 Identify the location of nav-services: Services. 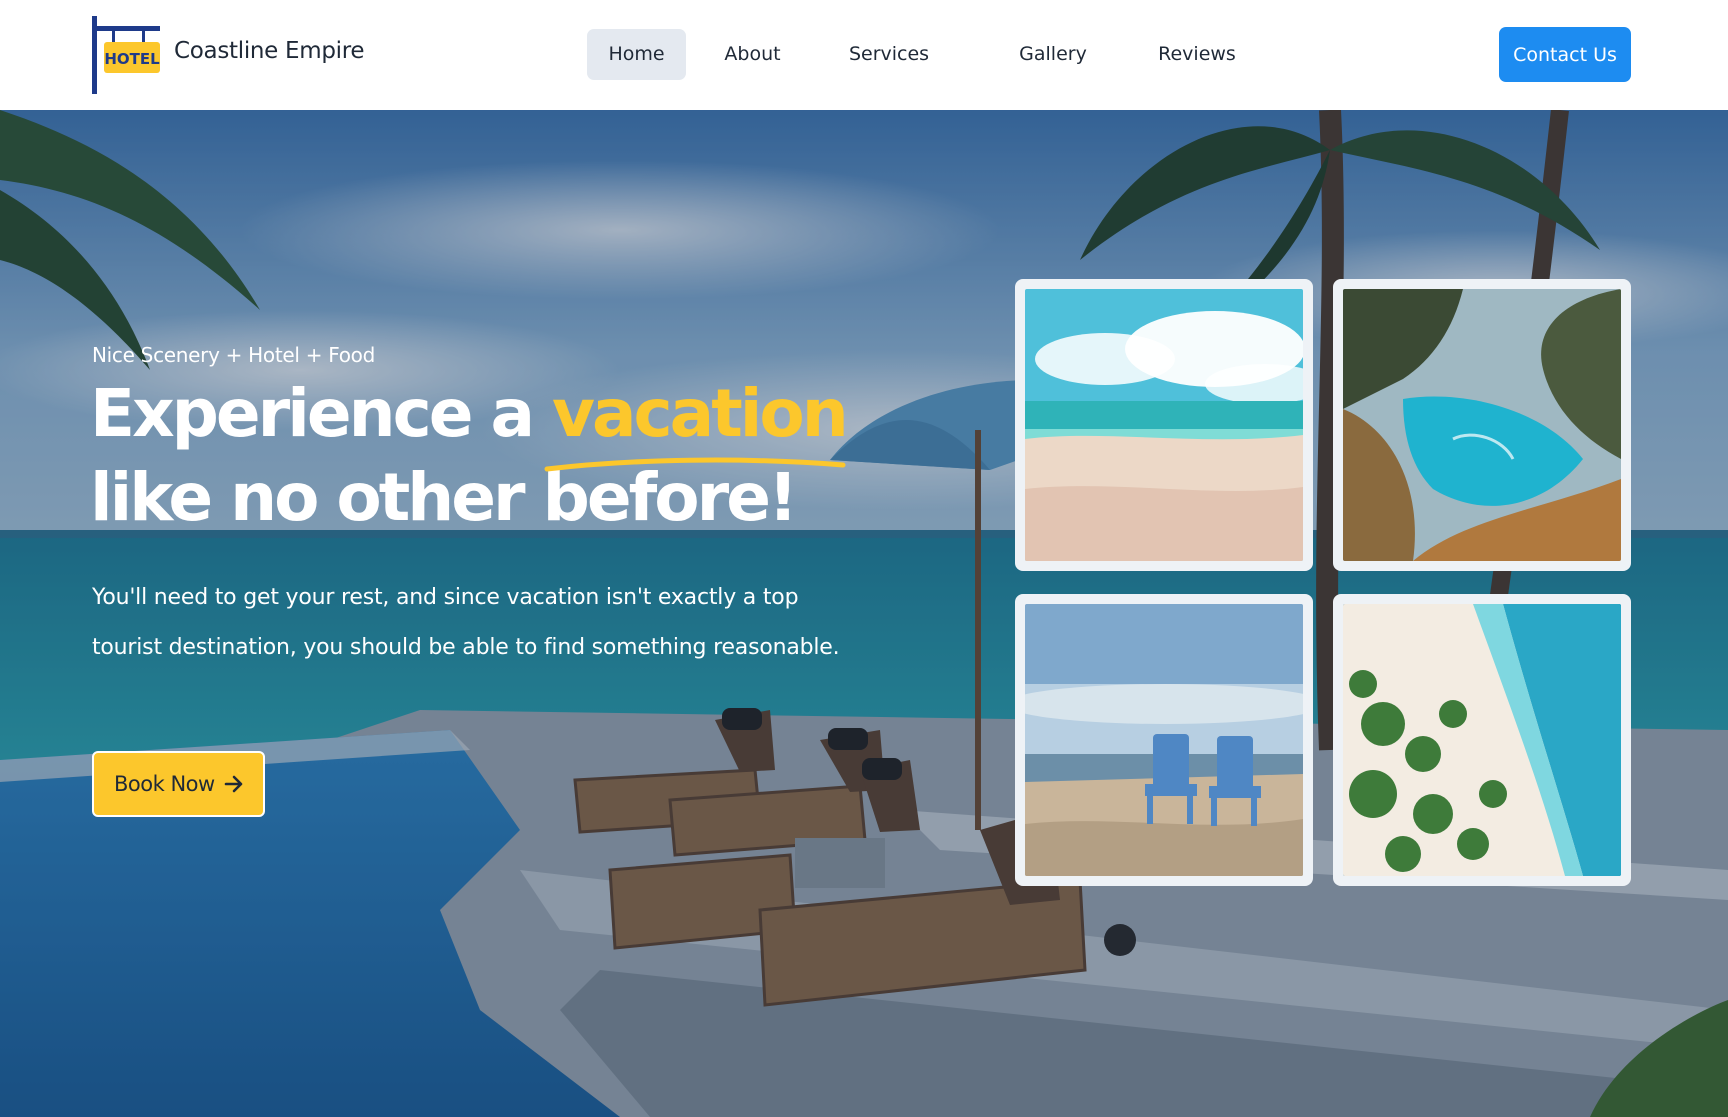
(889, 54).